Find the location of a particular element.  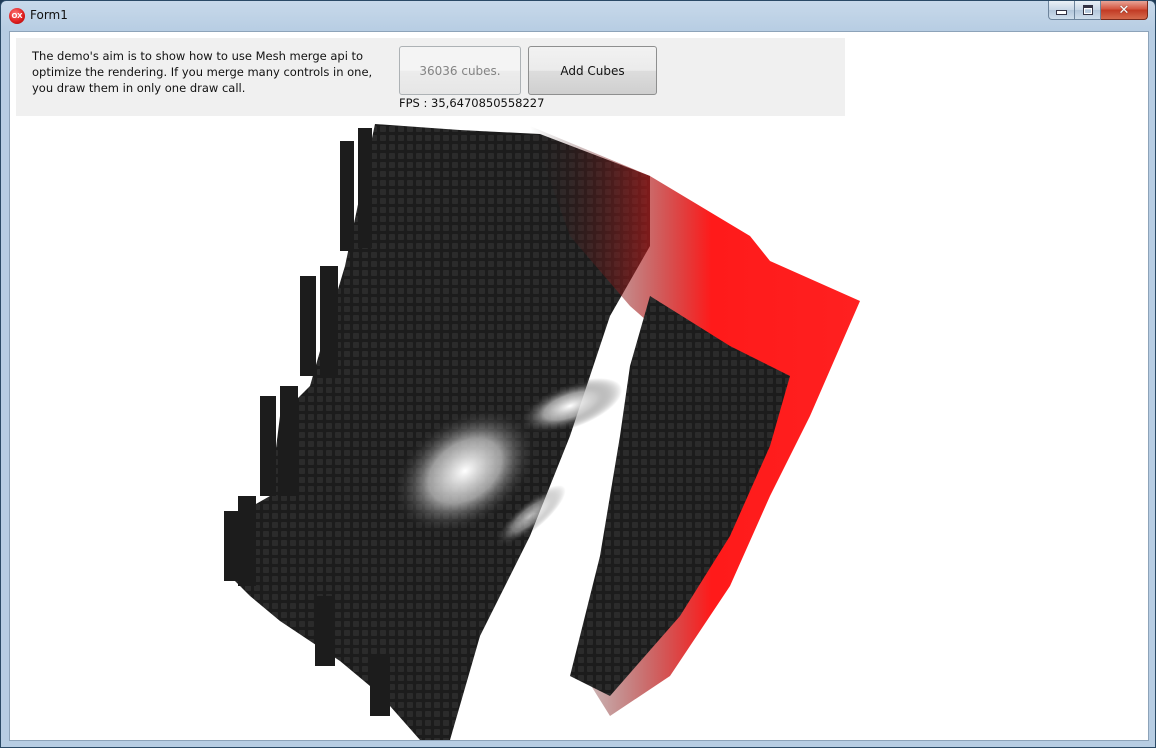

window-title: Form1 is located at coordinates (49, 15).